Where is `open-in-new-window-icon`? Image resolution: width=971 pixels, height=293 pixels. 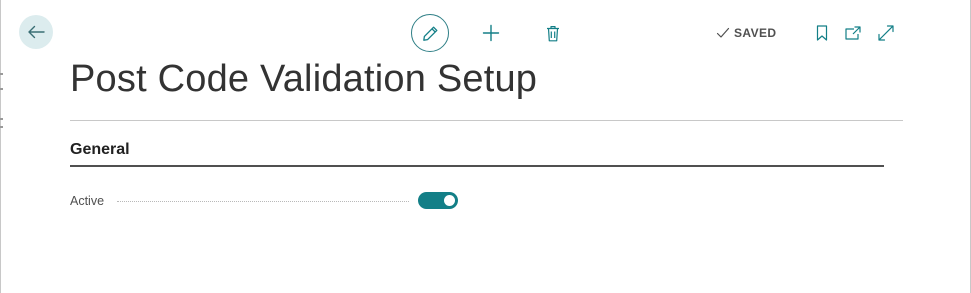
open-in-new-window-icon is located at coordinates (853, 33).